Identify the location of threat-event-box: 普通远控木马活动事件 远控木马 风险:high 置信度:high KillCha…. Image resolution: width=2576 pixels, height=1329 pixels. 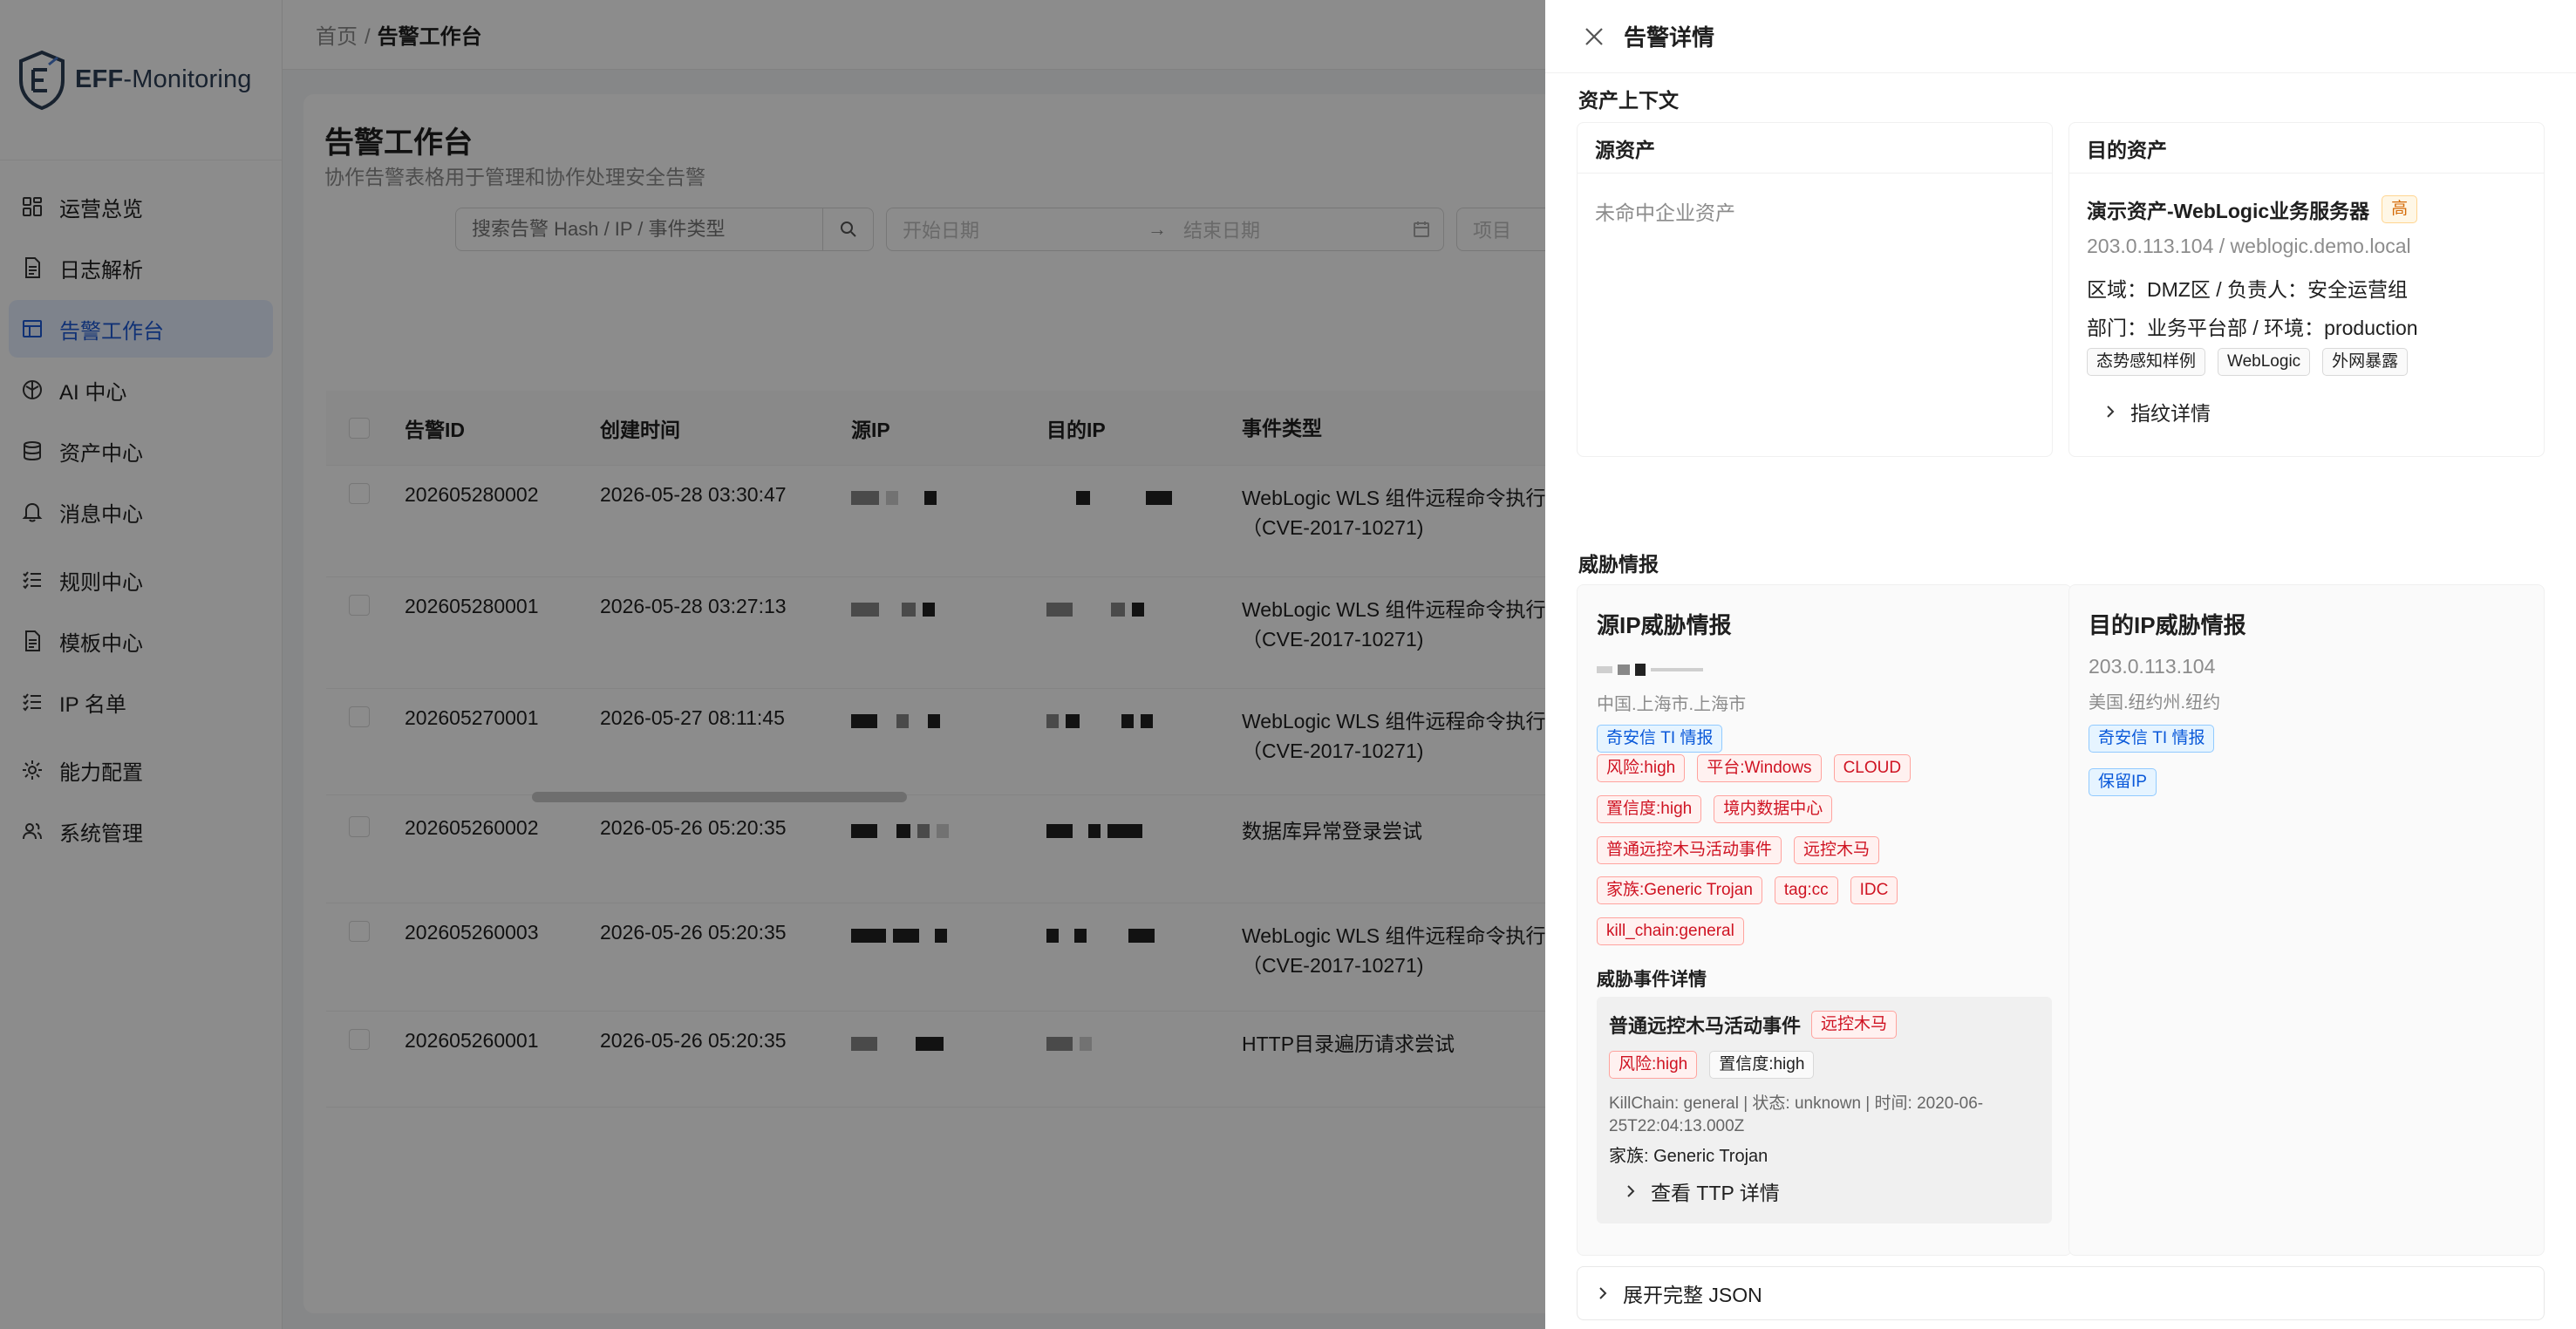
(1825, 1110).